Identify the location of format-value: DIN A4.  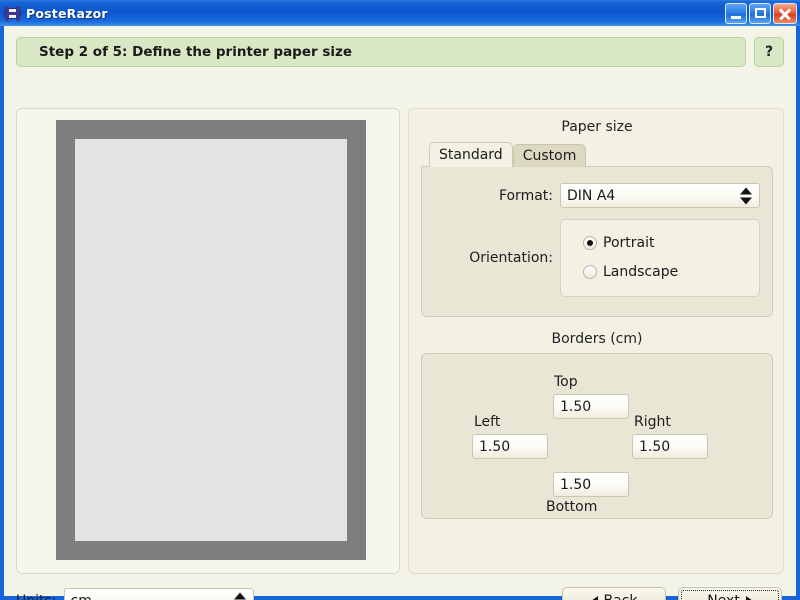
(591, 195).